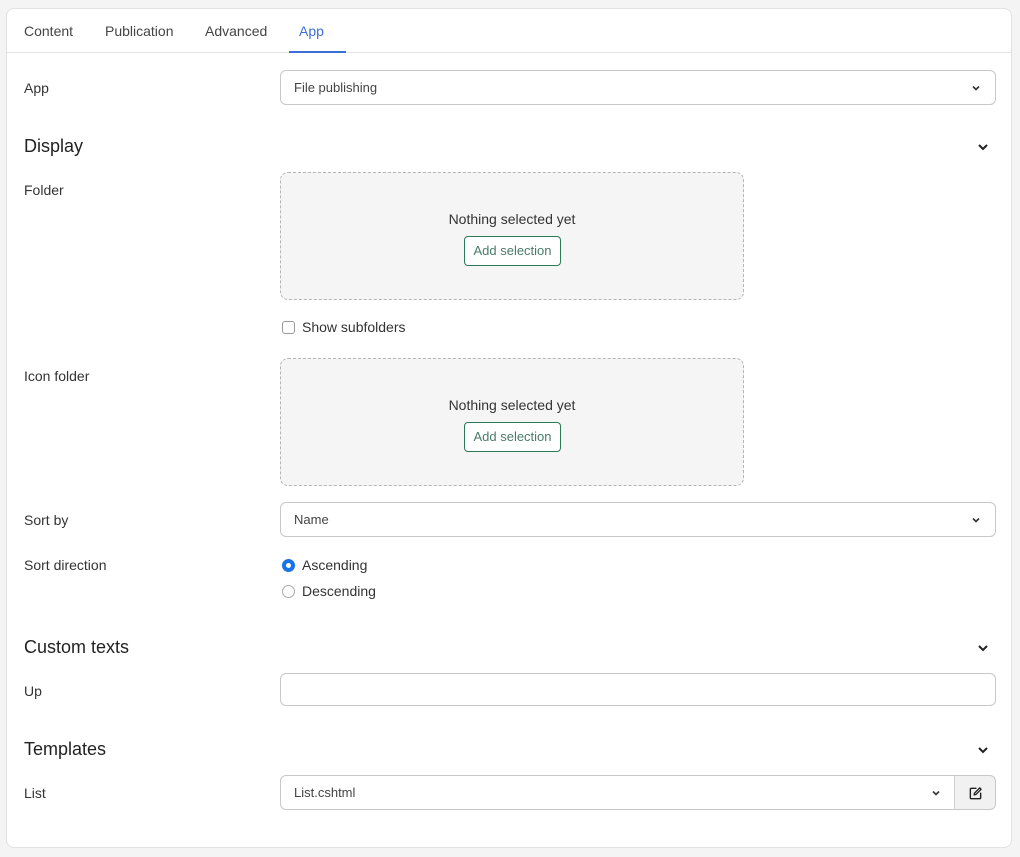 This screenshot has width=1020, height=857. I want to click on tab-publication: Publication, so click(139, 31).